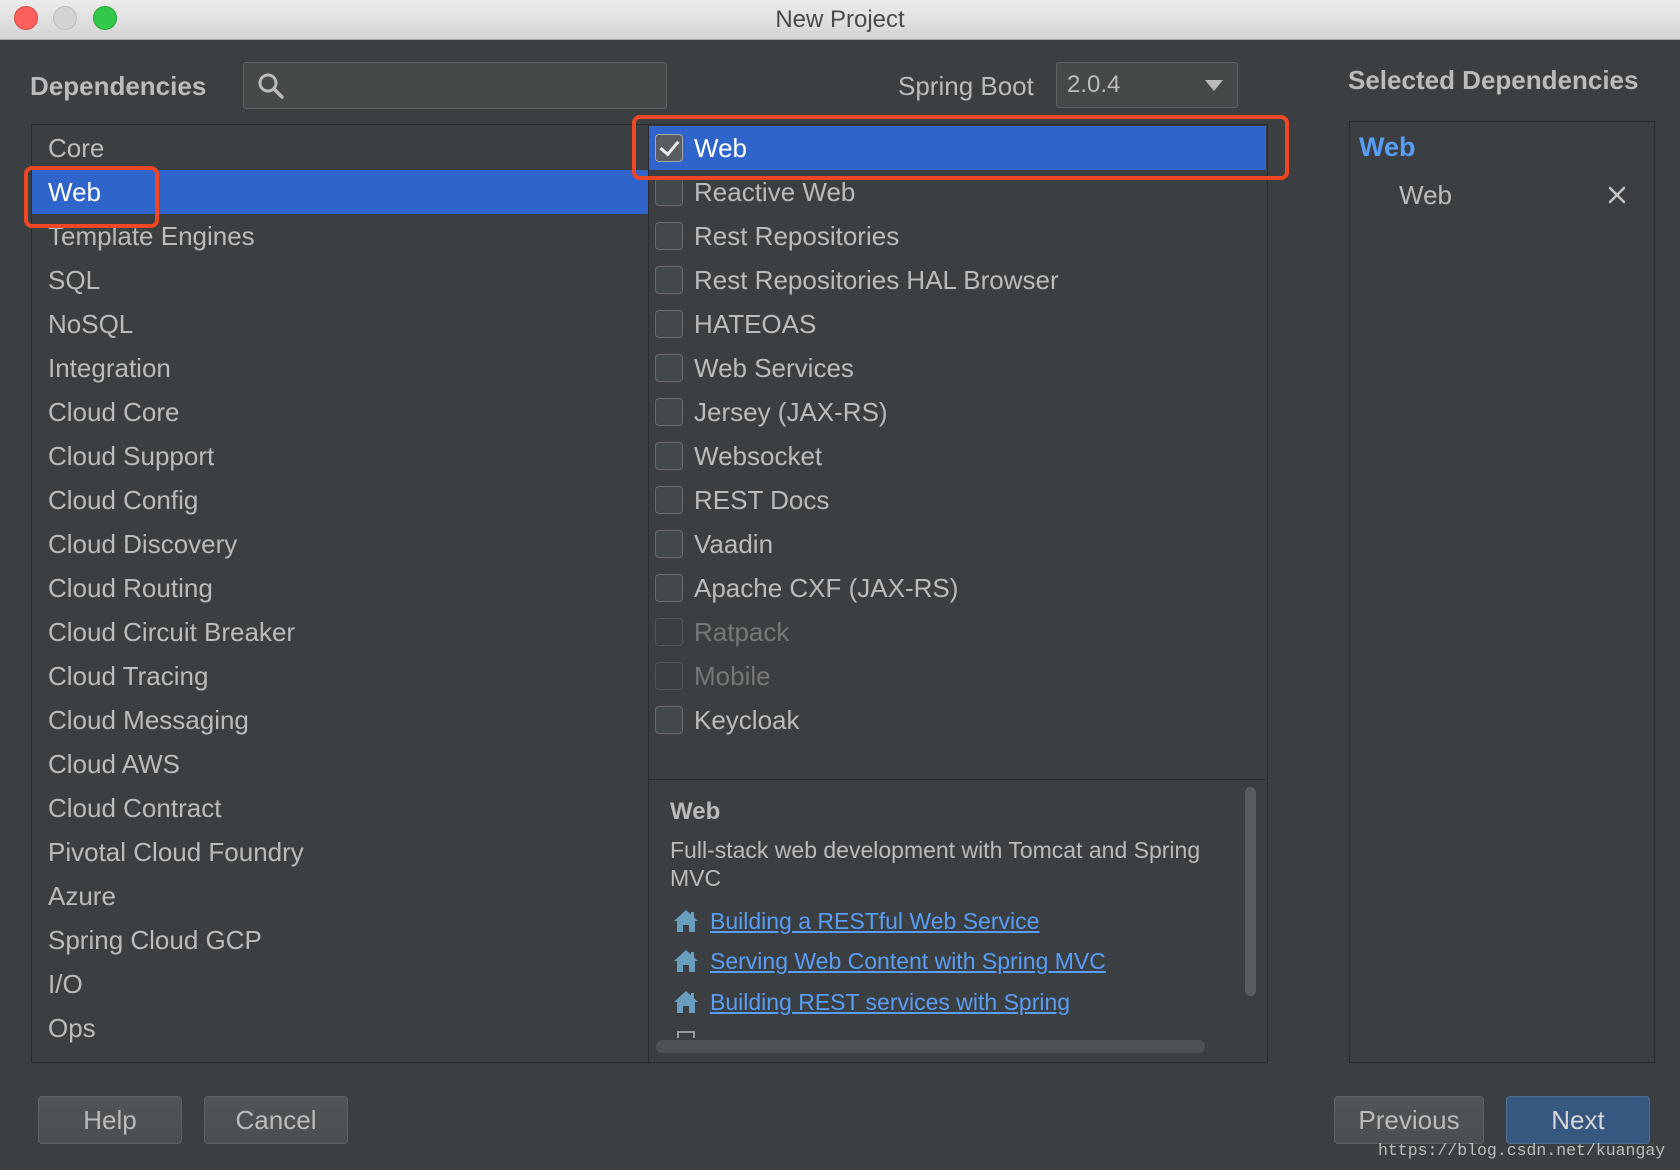 The image size is (1680, 1170). What do you see at coordinates (742, 632) in the screenshot?
I see `dependency-label: Ratpack` at bounding box center [742, 632].